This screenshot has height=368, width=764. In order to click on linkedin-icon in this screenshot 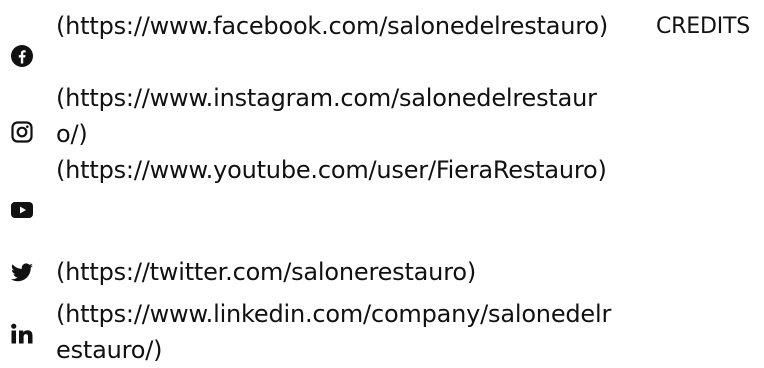, I will do `click(22, 334)`.